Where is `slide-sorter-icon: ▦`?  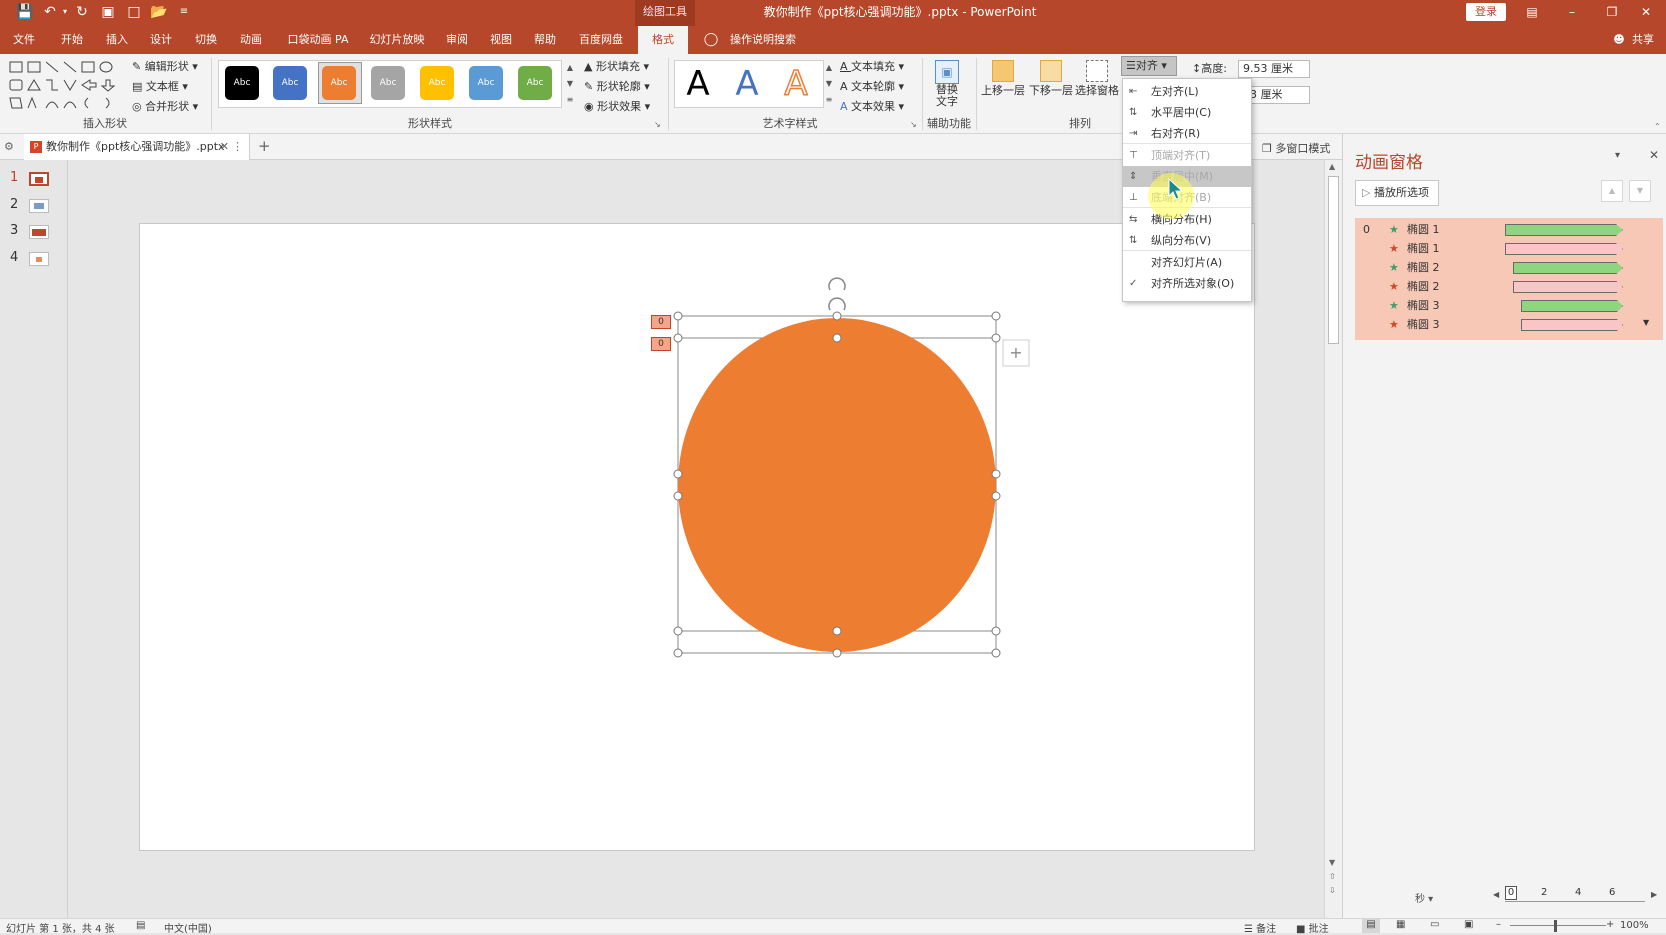 slide-sorter-icon: ▦ is located at coordinates (1400, 924).